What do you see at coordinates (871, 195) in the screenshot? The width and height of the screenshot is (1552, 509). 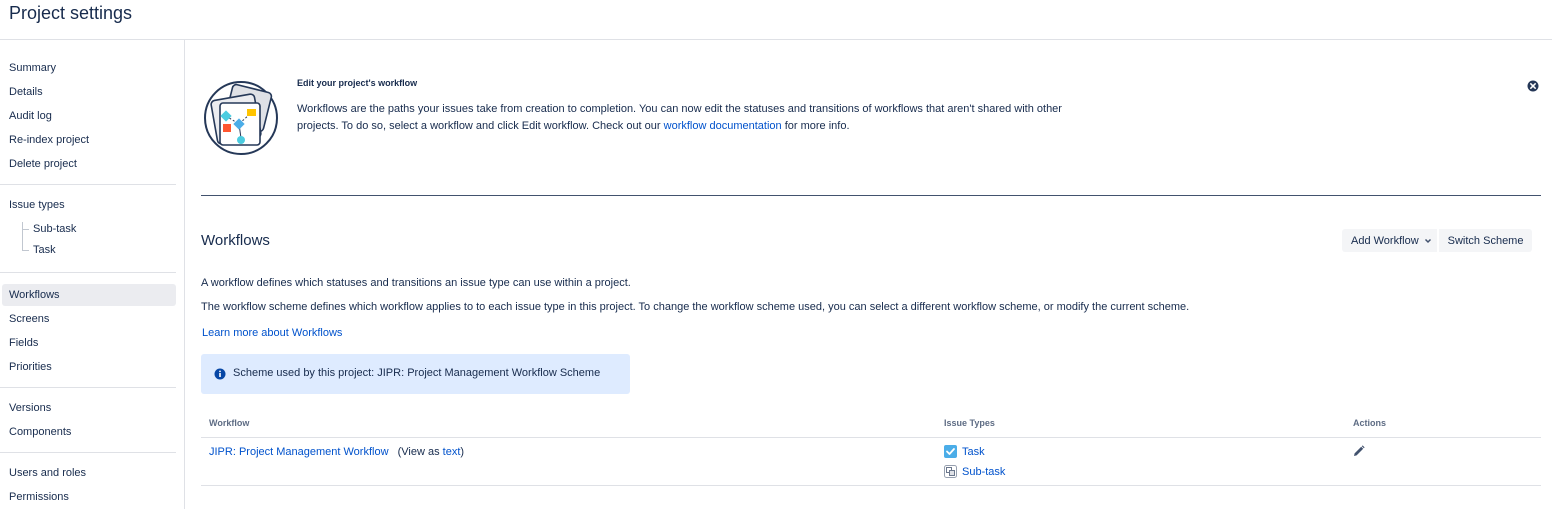 I see `divider` at bounding box center [871, 195].